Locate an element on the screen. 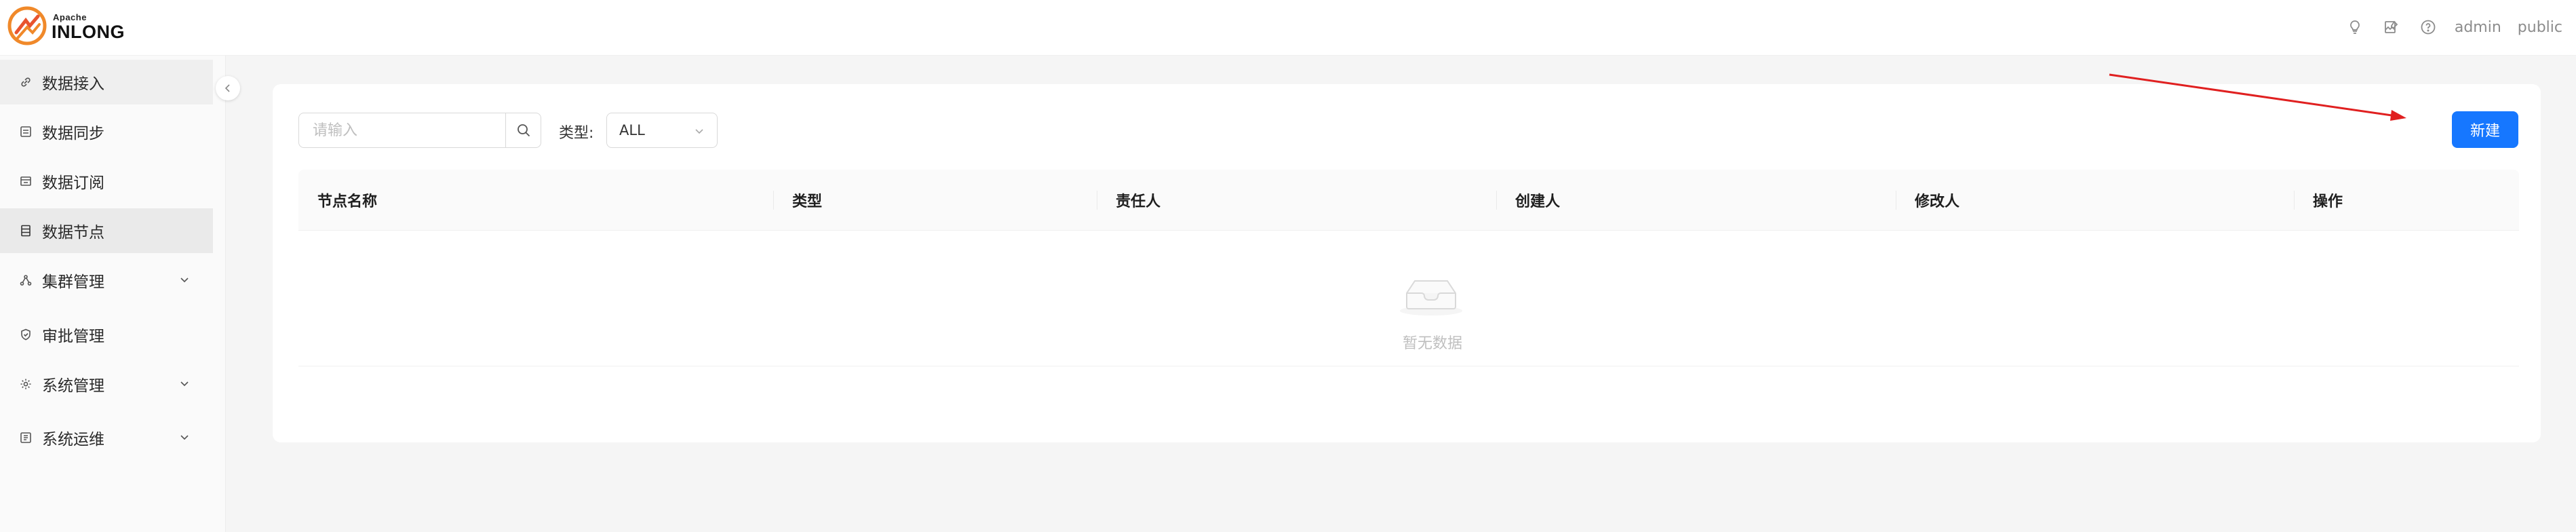 The height and width of the screenshot is (532, 2576). database-icon is located at coordinates (26, 231).